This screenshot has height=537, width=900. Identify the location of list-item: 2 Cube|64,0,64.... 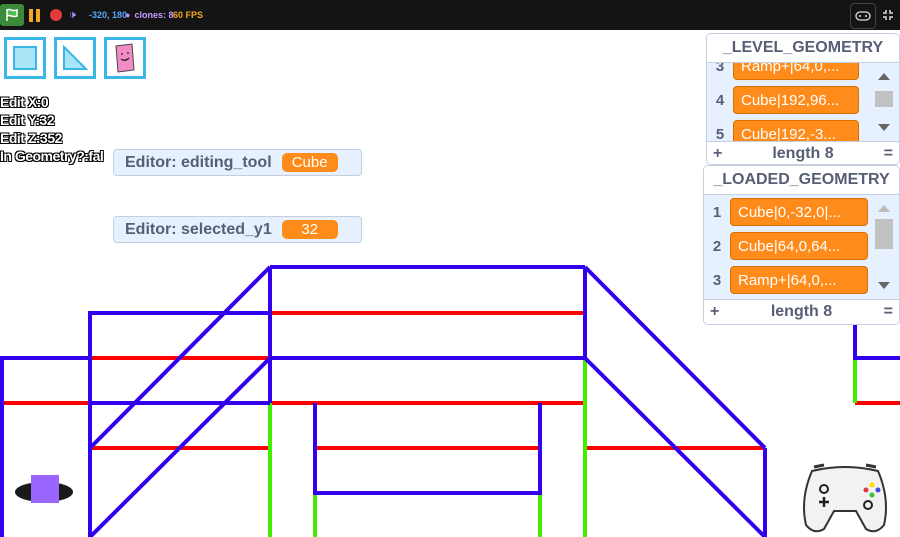
(789, 246).